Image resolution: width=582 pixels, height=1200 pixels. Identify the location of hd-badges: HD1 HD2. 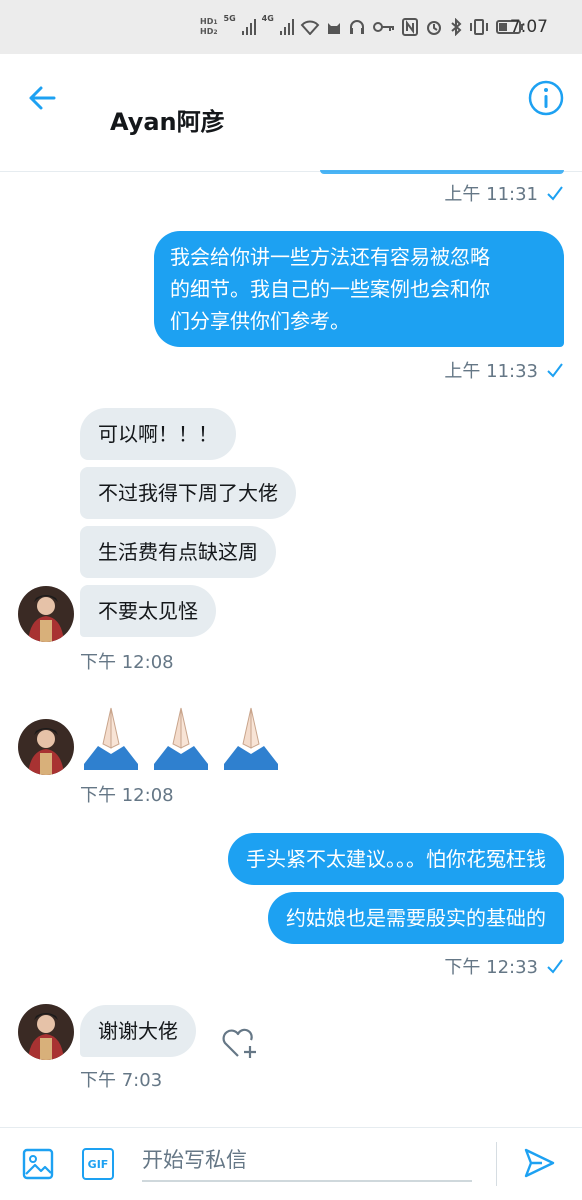
(209, 26).